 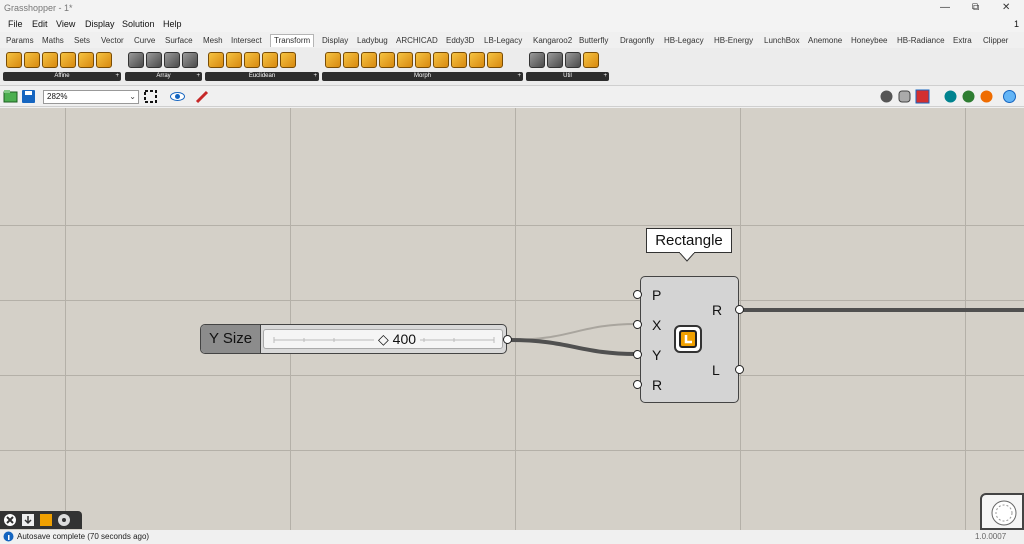 What do you see at coordinates (252, 60) in the screenshot?
I see `orient-icon` at bounding box center [252, 60].